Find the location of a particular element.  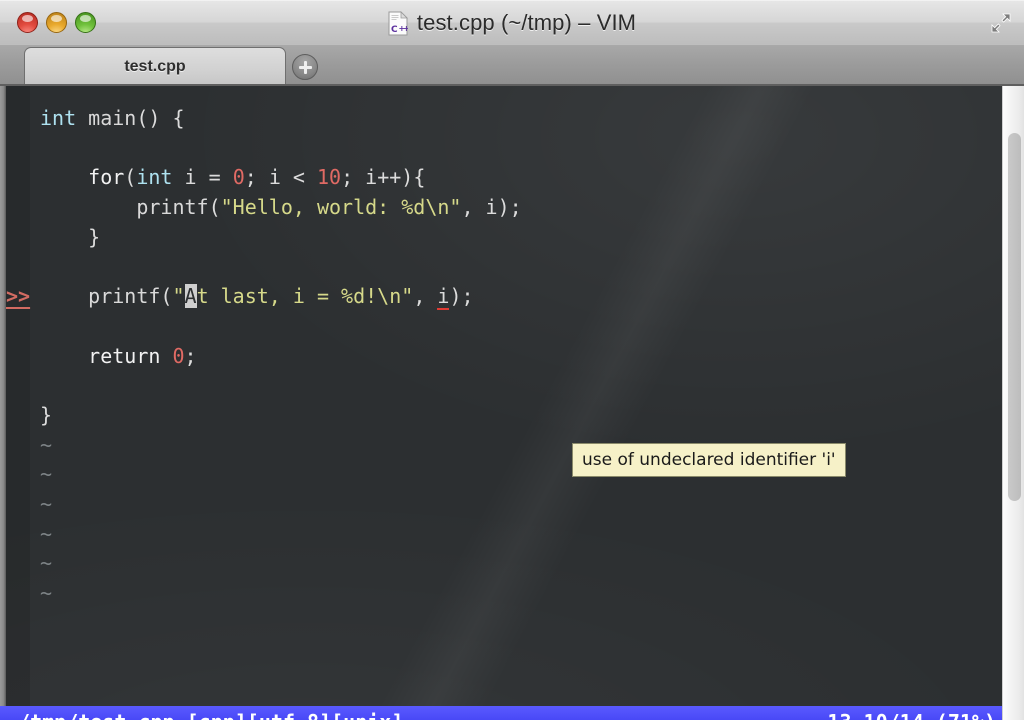

code-token: , is located at coordinates (425, 296).